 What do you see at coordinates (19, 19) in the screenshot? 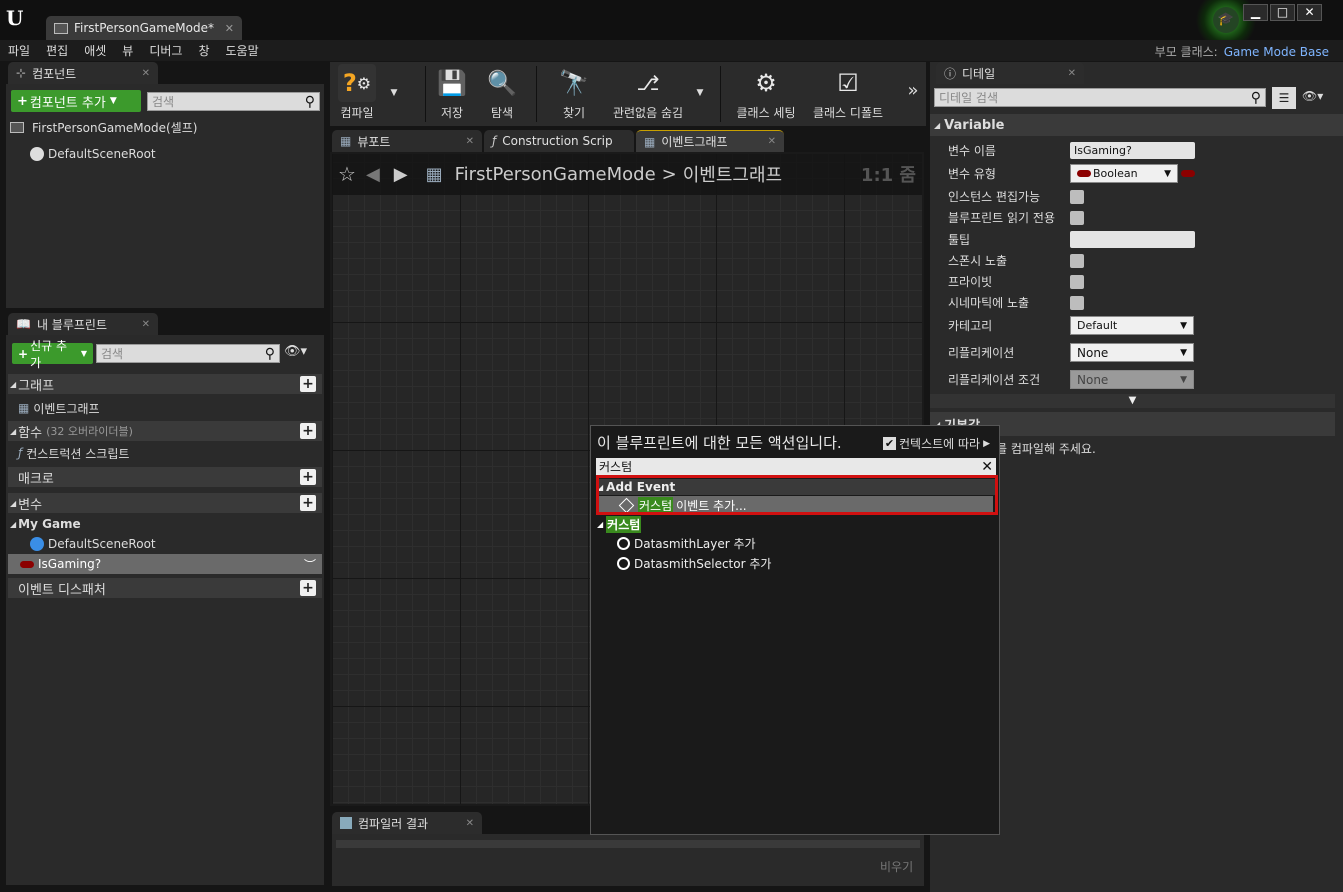
I see `unreal-logo-icon: U` at bounding box center [19, 19].